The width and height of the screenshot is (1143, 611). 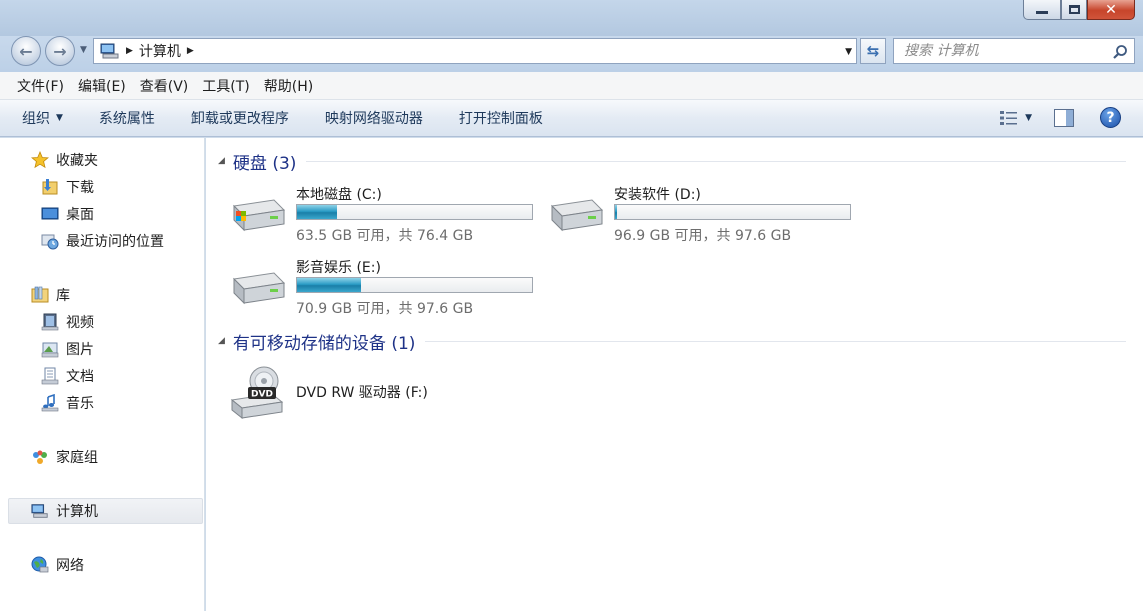 I want to click on address-dropdown-icon: ▼, so click(x=848, y=52).